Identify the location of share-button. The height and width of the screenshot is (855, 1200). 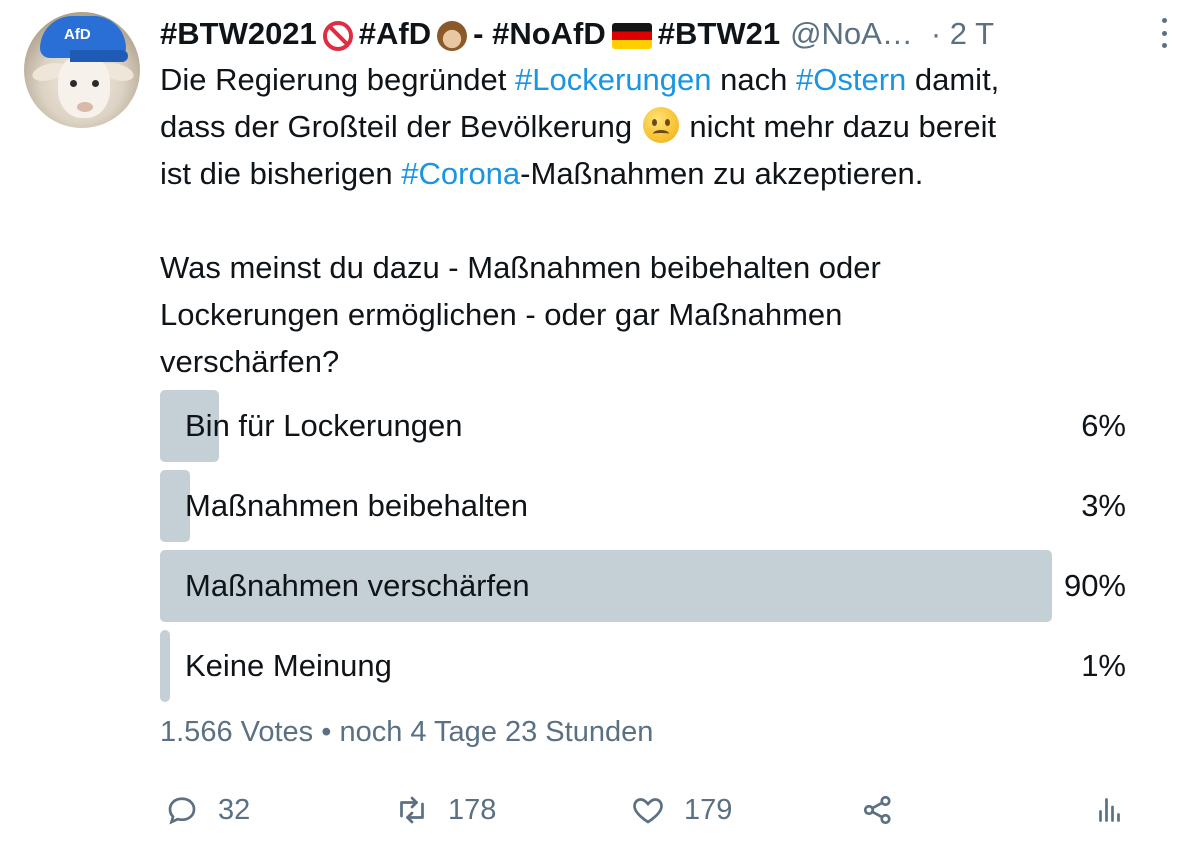
(887, 810).